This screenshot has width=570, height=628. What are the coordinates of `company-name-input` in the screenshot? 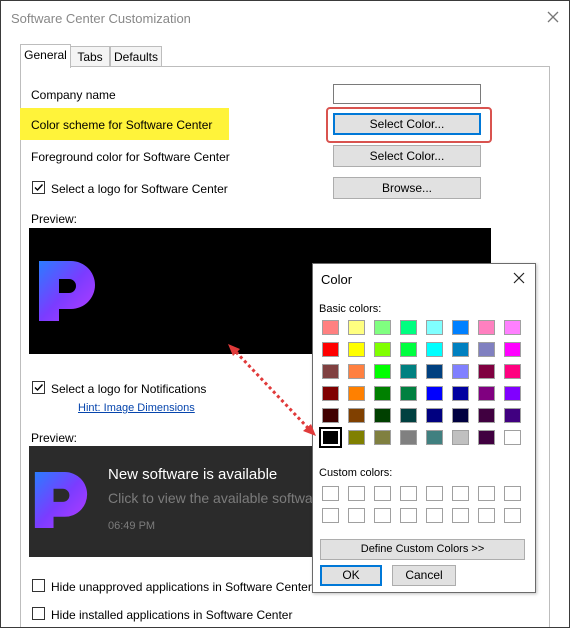 It's located at (407, 94).